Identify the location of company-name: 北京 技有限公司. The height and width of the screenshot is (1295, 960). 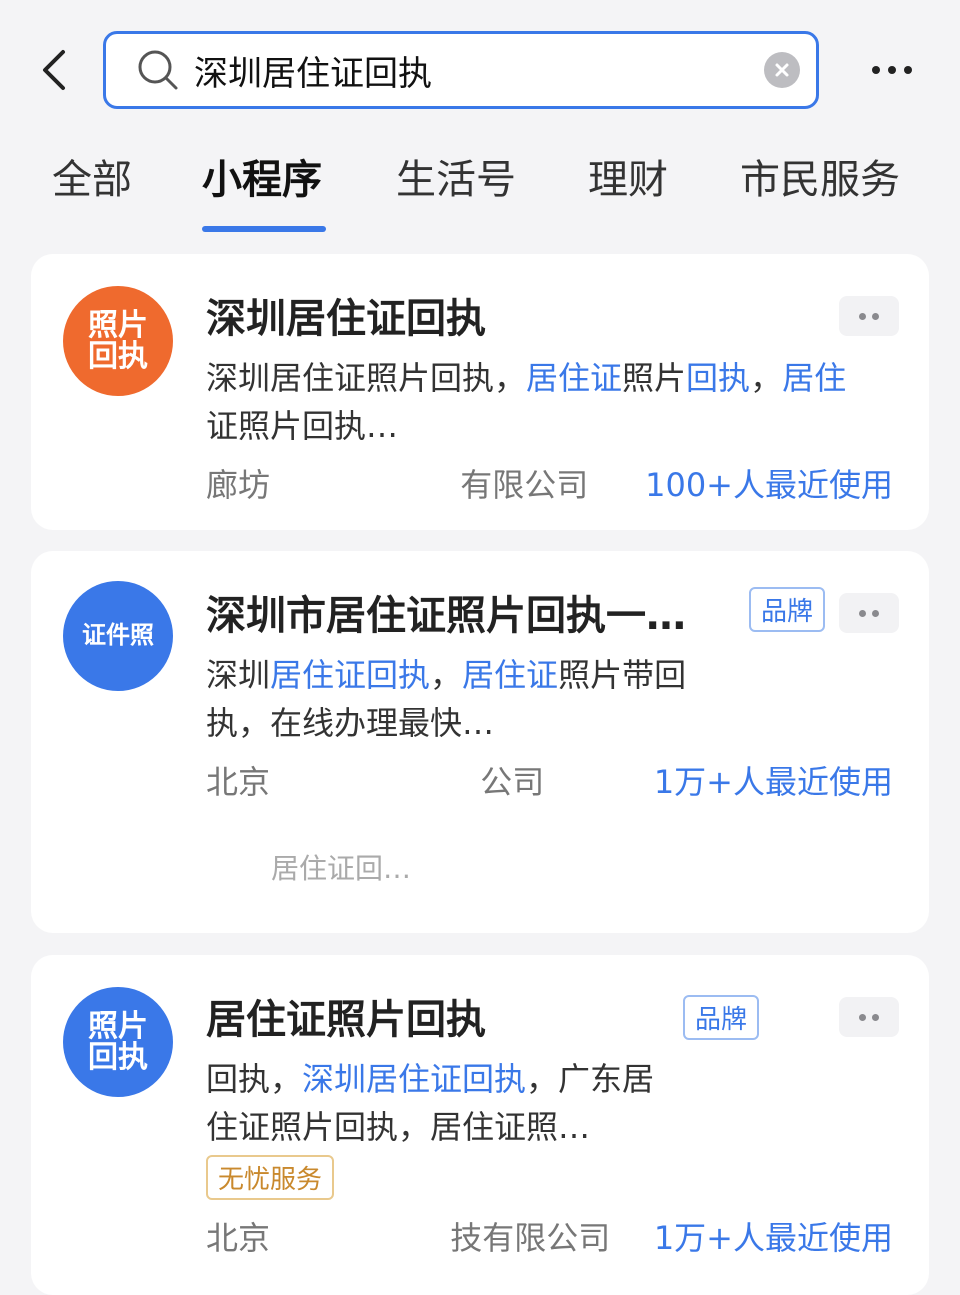
(408, 1238).